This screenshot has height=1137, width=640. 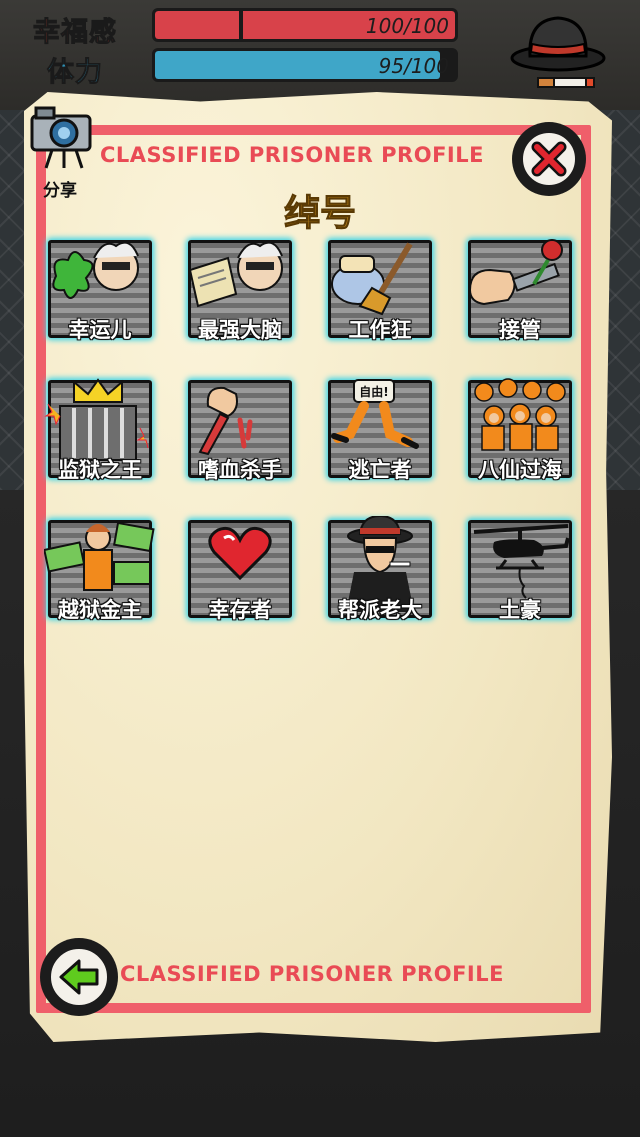 I want to click on footer-title: CLASSIFIED PRISONER PROFILE, so click(x=312, y=974).